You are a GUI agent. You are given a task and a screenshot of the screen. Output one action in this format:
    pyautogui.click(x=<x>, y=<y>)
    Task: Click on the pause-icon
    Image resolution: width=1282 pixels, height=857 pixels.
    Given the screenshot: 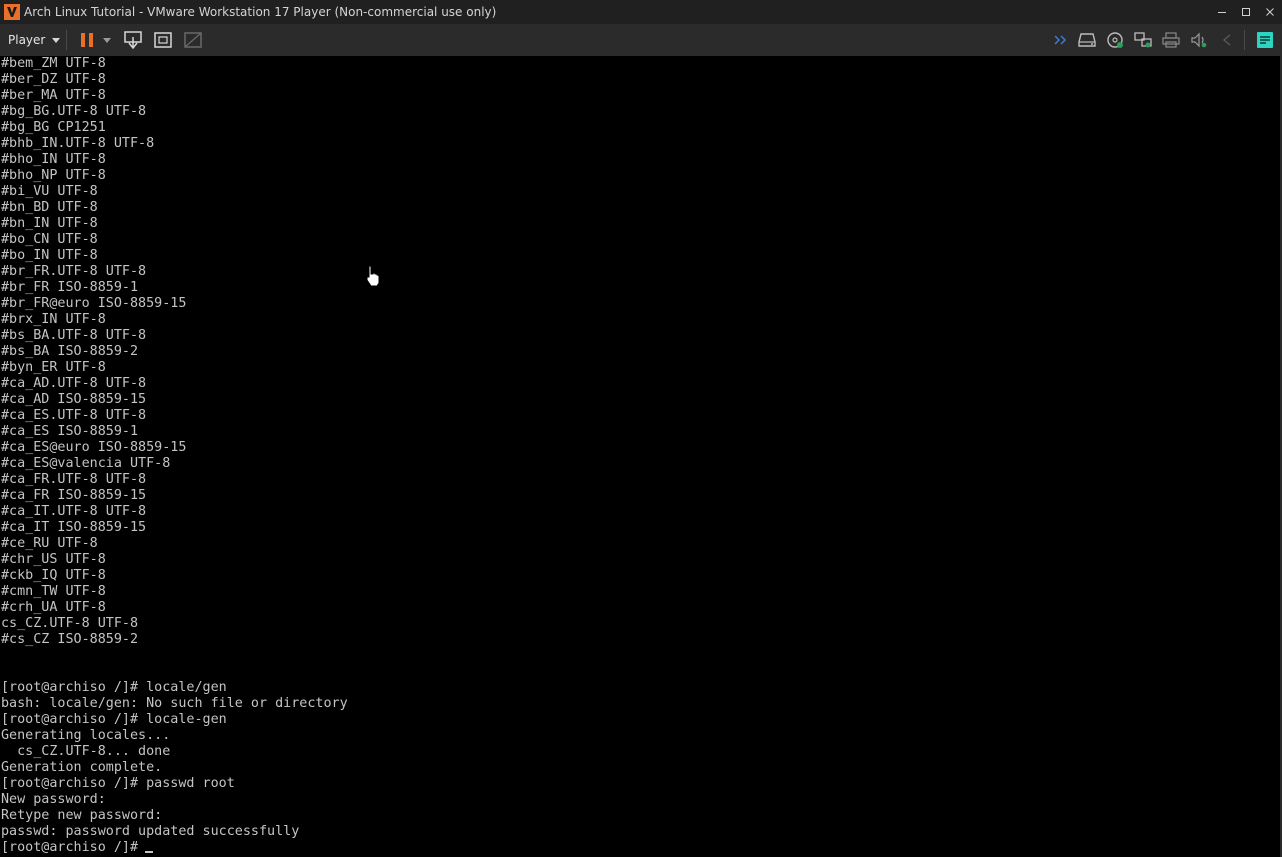 What is the action you would take?
    pyautogui.click(x=87, y=40)
    